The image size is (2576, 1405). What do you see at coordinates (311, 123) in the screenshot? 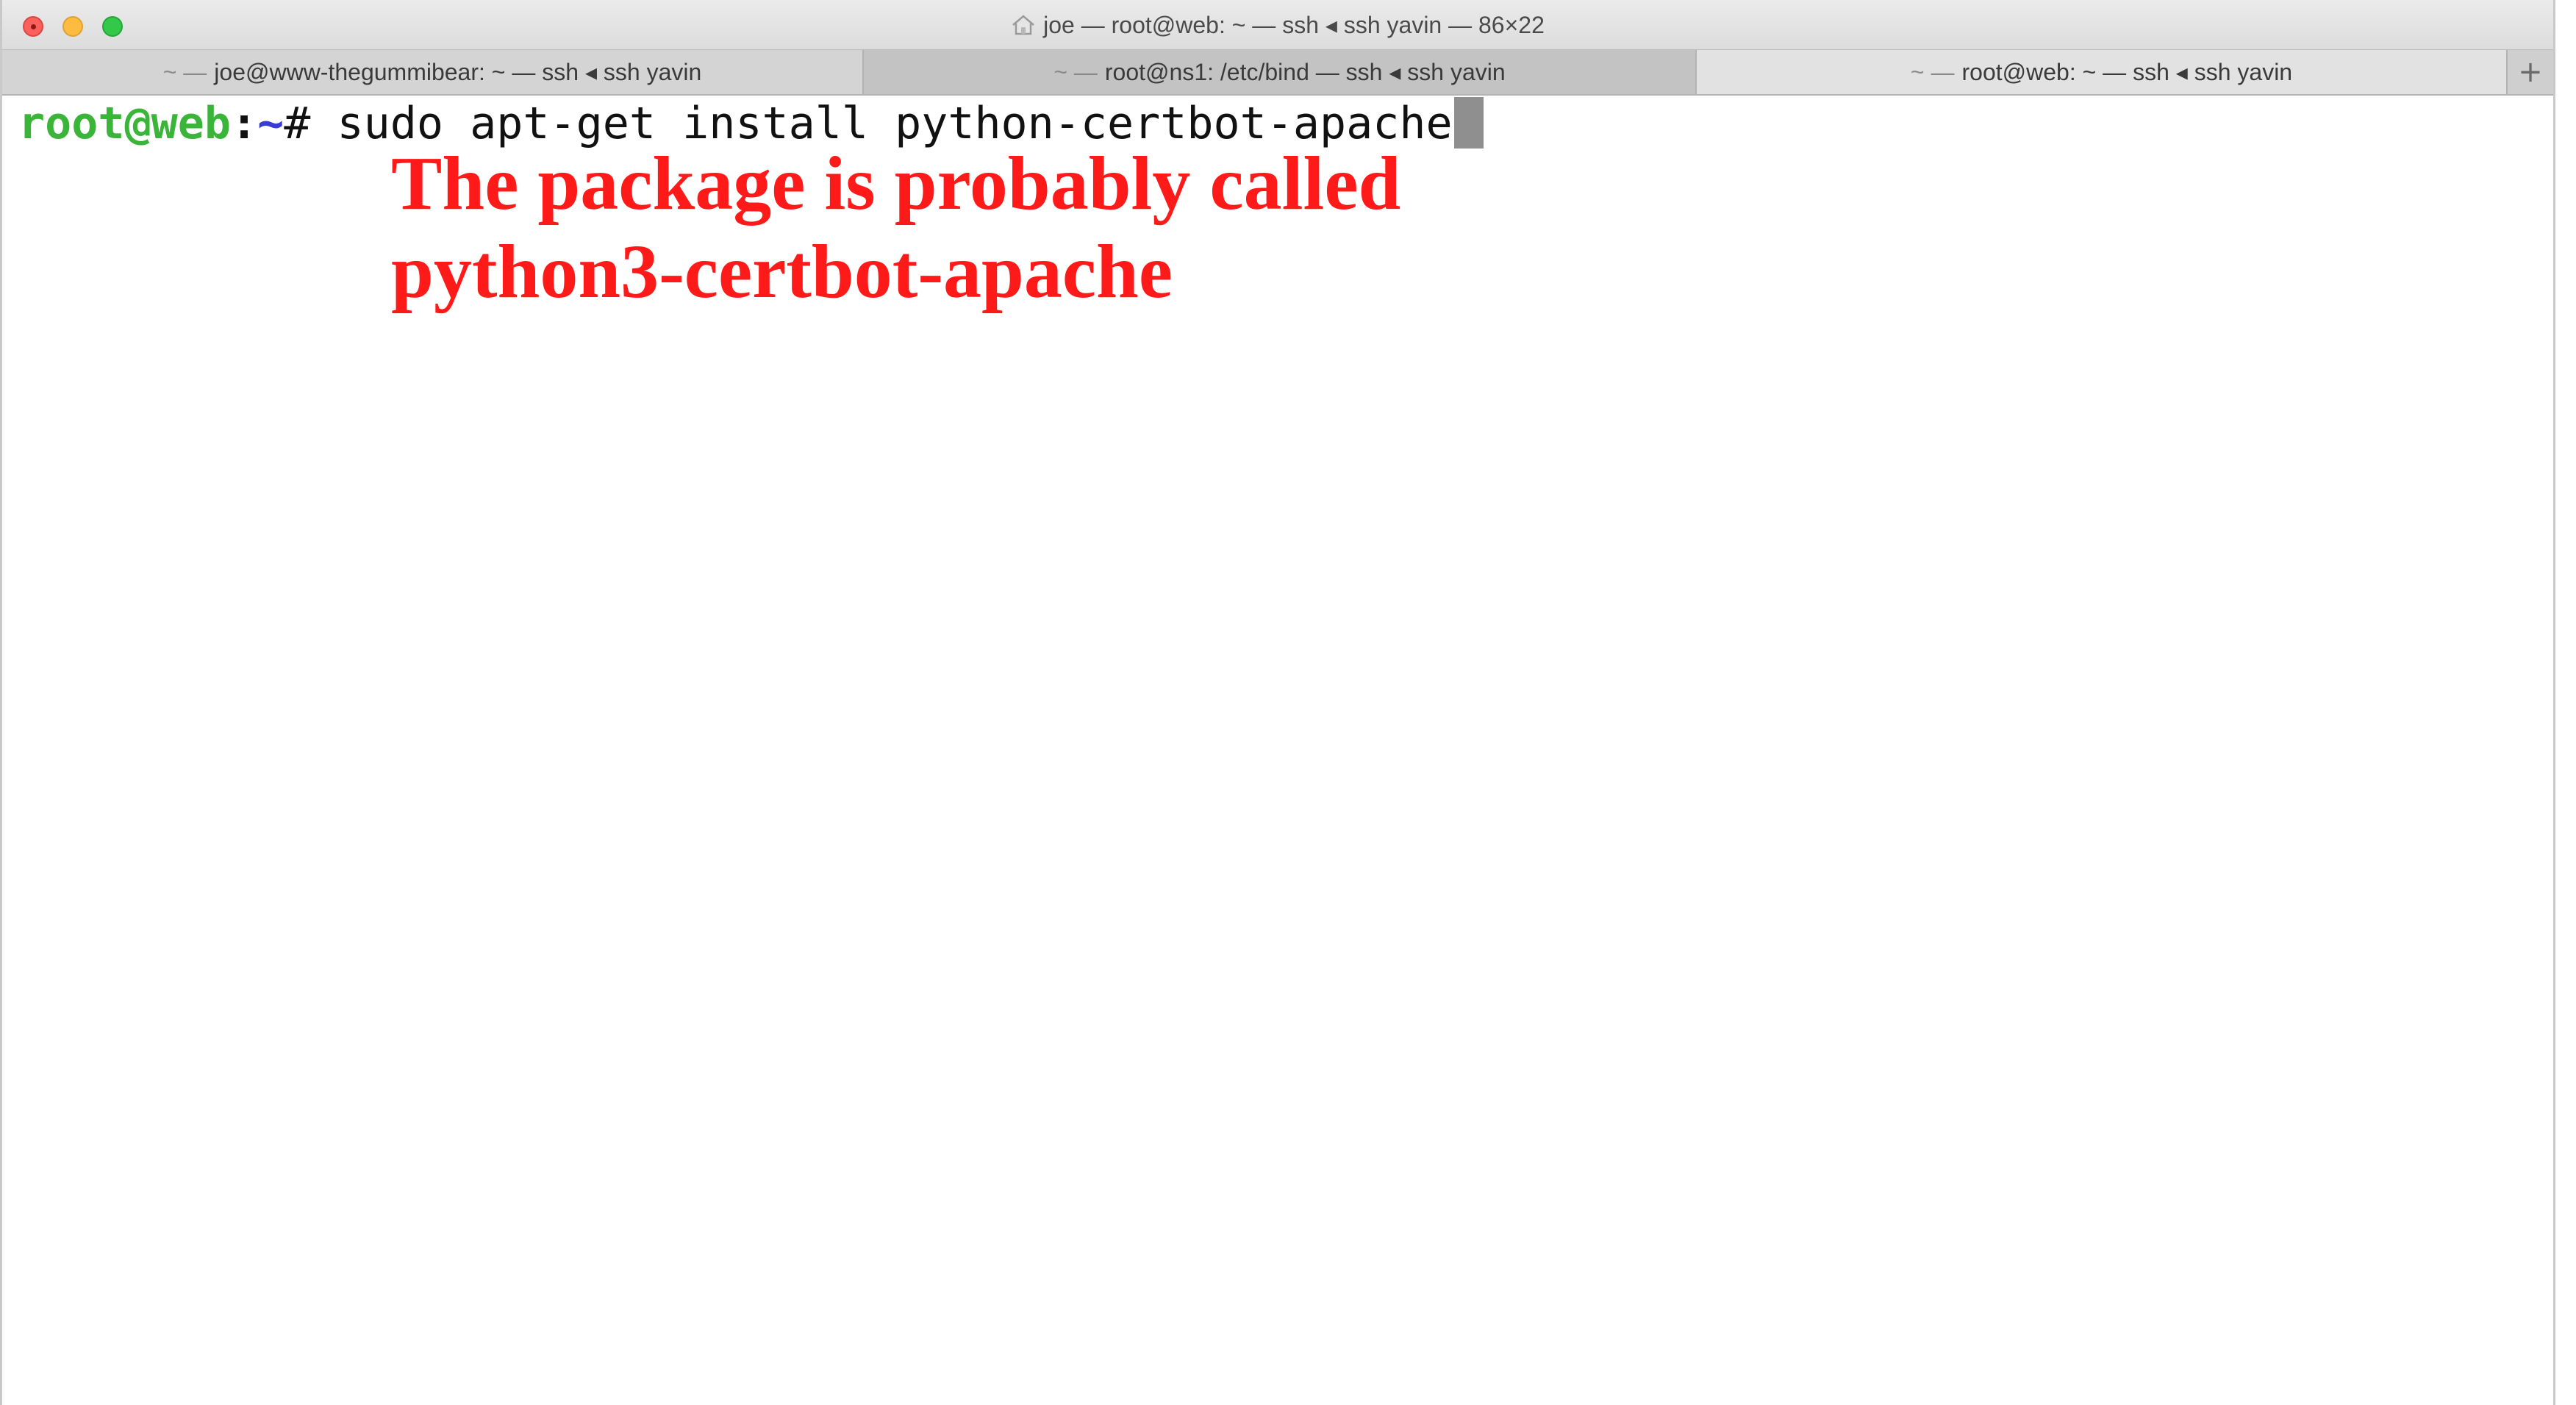
I see `prompt-char: #` at bounding box center [311, 123].